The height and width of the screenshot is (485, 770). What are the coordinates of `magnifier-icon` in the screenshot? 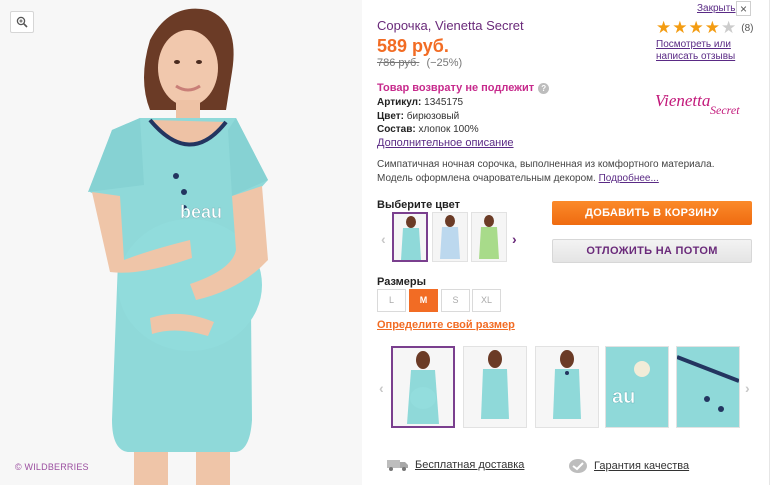 It's located at (22, 22).